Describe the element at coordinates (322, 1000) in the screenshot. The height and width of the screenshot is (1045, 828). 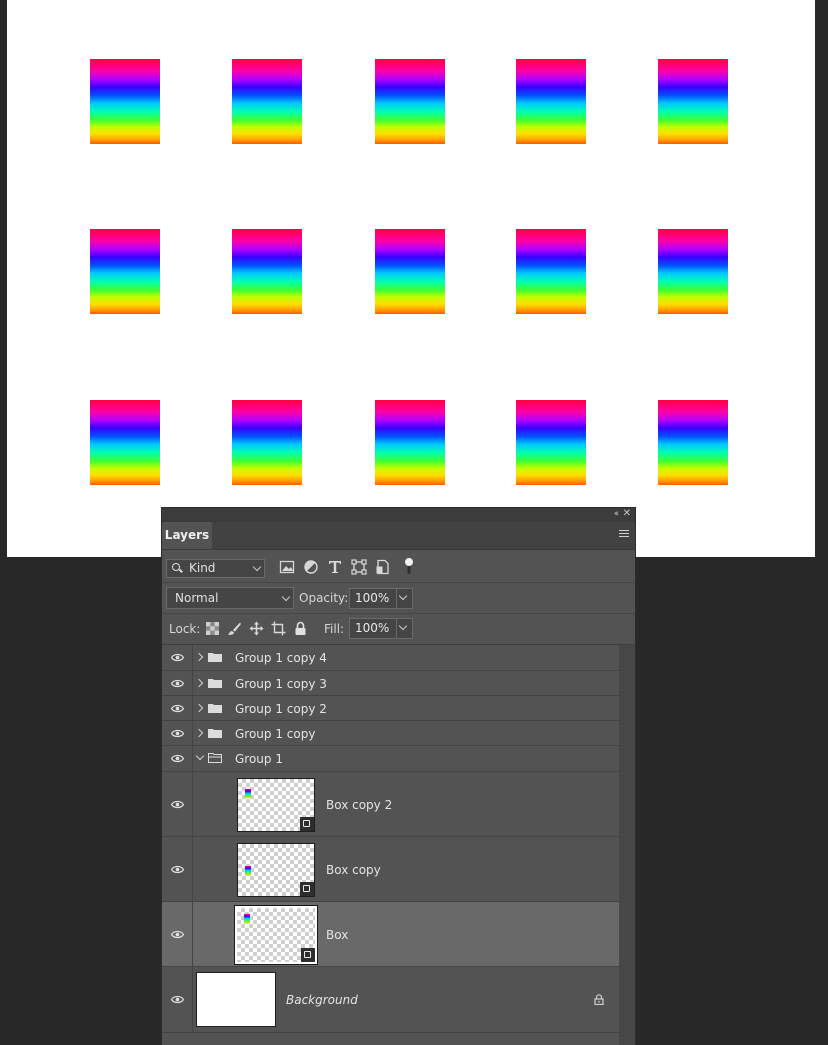
I see `layer-name: Background` at that location.